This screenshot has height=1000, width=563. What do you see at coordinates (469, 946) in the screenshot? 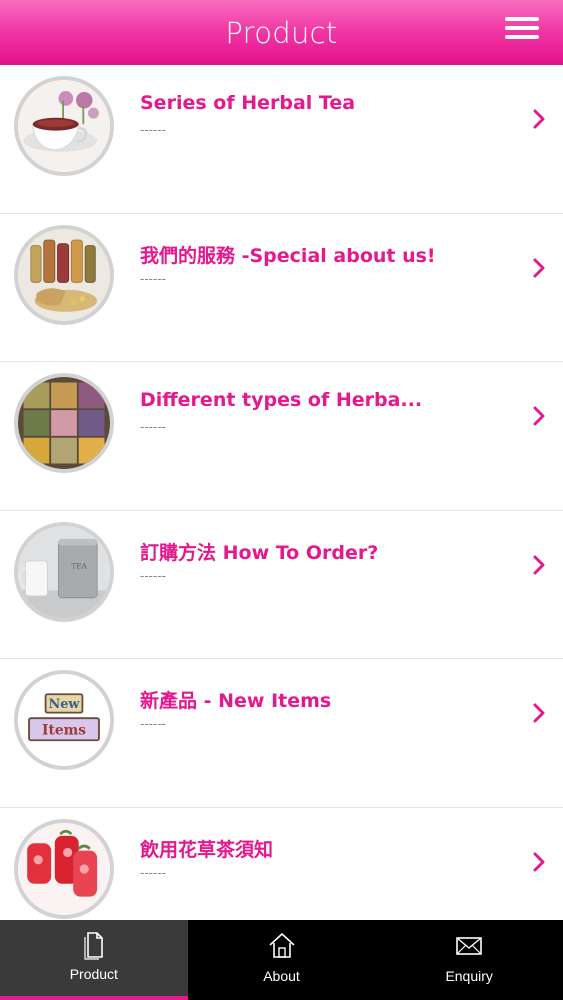
I see `envelope-icon` at bounding box center [469, 946].